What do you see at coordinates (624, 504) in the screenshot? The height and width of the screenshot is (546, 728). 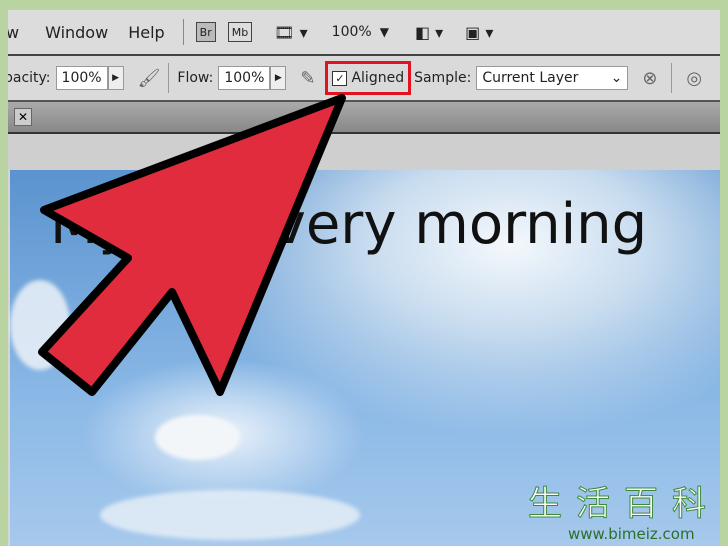 I see `watermark-chars: 生活百科` at bounding box center [624, 504].